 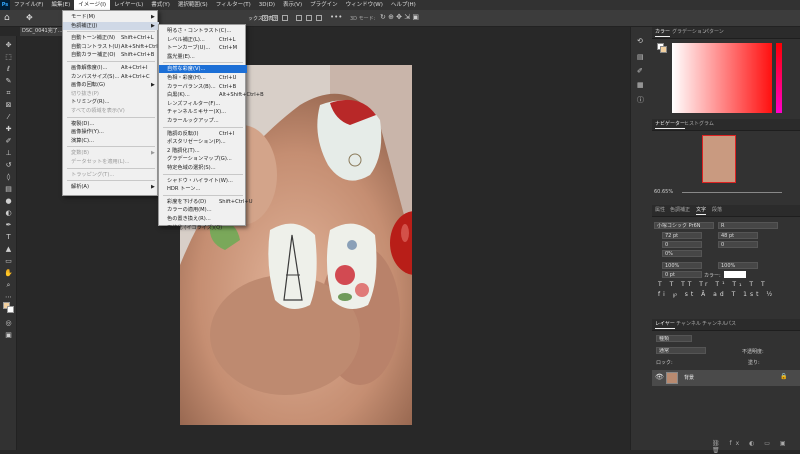 I want to click on blur-tool-icon: ●, so click(x=8, y=201).